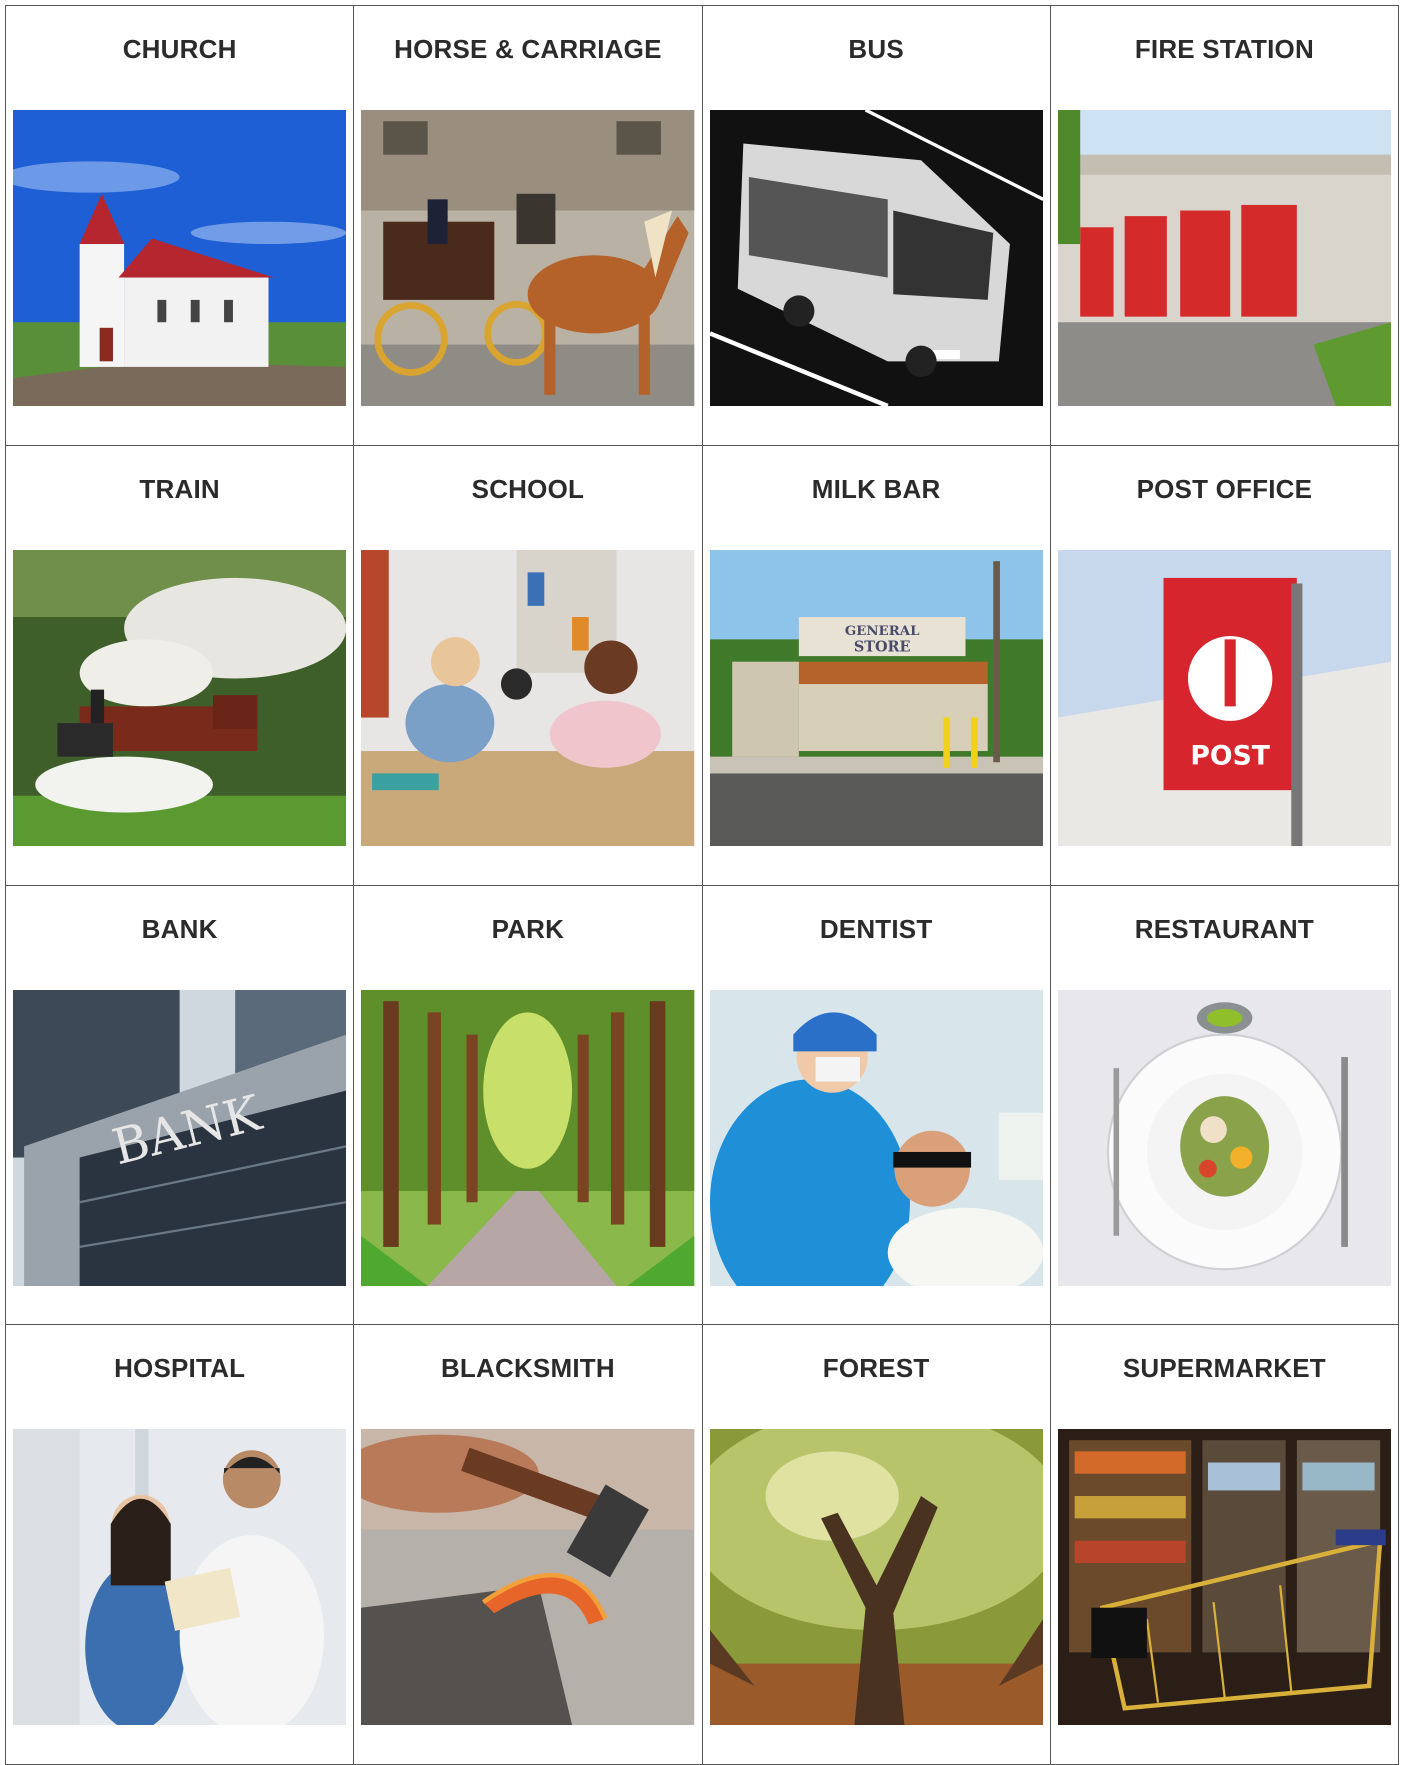 This screenshot has height=1765, width=1405. I want to click on shopping-trolley-photo, so click(1224, 1577).